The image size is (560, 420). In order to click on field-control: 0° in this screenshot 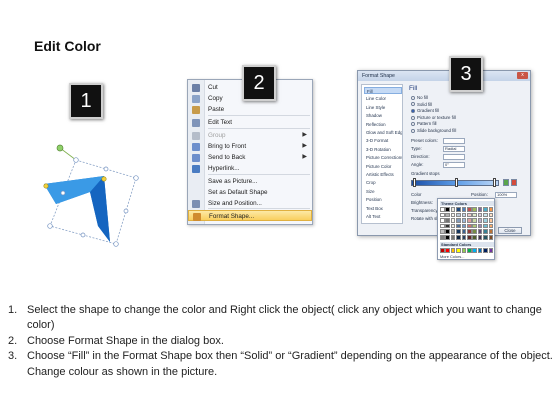, I will do `click(454, 165)`.